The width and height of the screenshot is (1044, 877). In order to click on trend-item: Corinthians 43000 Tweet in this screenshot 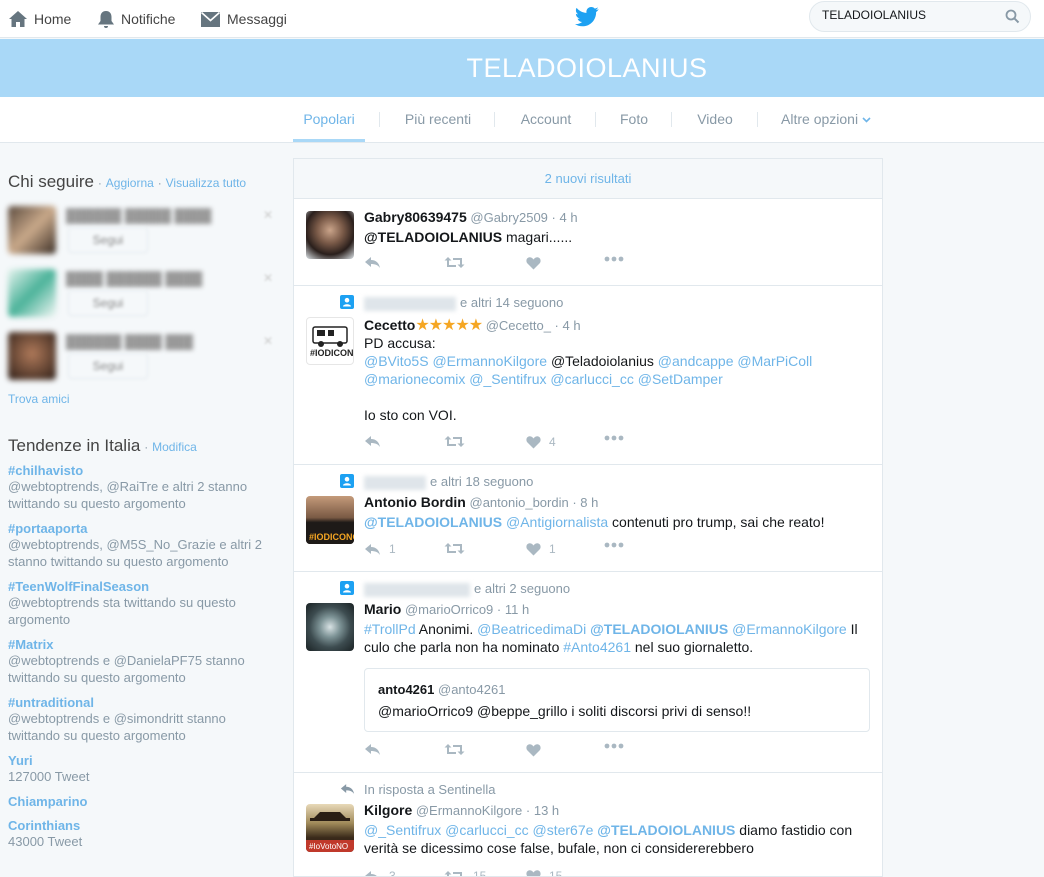, I will do `click(140, 834)`.